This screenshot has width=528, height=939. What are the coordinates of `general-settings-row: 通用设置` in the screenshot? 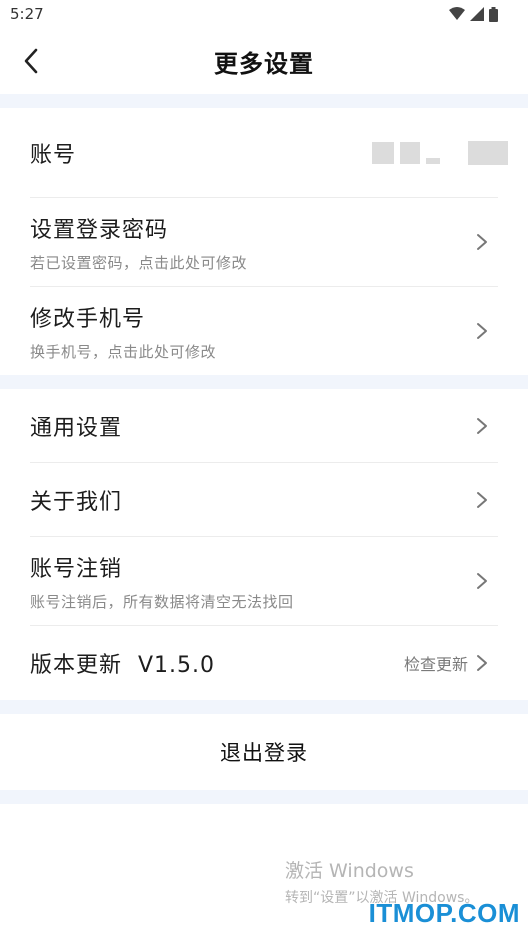 It's located at (264, 426).